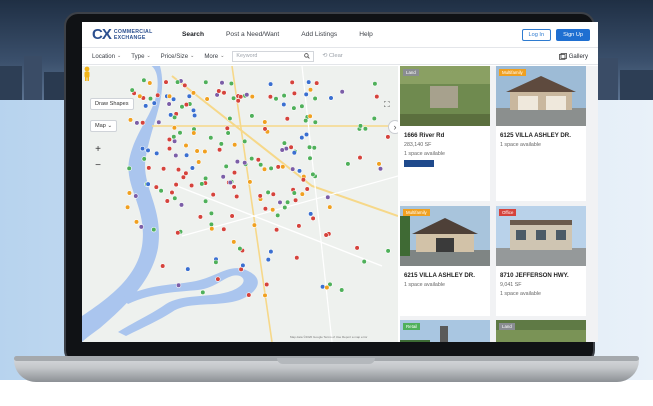 The width and height of the screenshot is (653, 406). What do you see at coordinates (332, 56) in the screenshot?
I see `clear-filters-button: ⟲ Clear` at bounding box center [332, 56].